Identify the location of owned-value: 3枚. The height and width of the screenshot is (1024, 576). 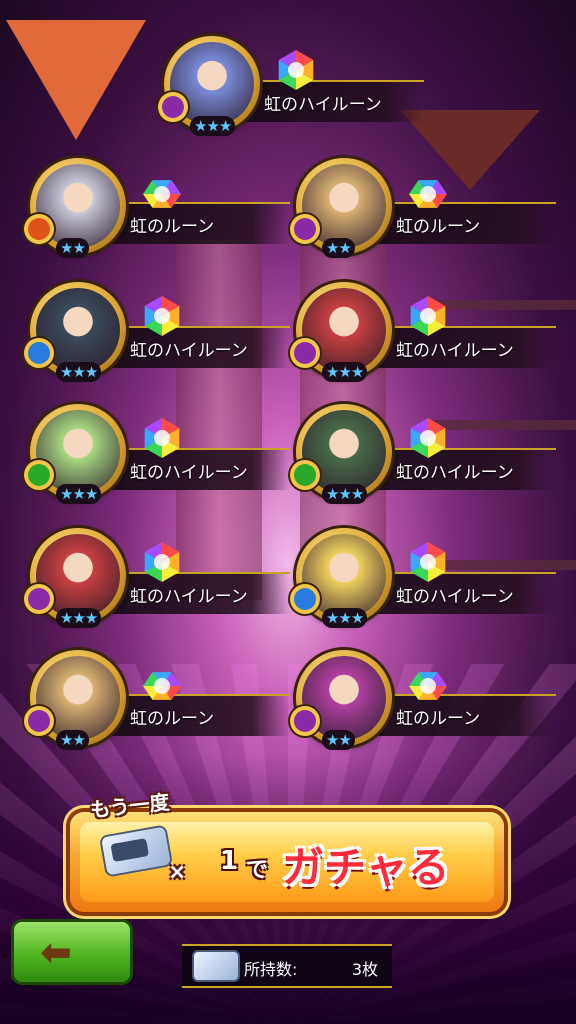
(364, 969).